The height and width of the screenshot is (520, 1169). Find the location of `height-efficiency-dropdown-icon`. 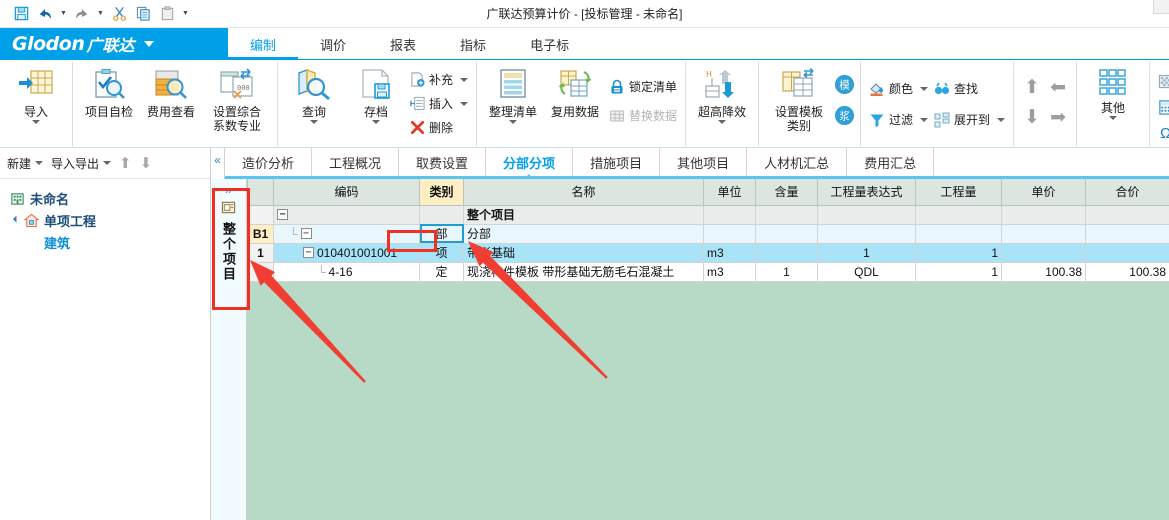

height-efficiency-dropdown-icon is located at coordinates (722, 122).